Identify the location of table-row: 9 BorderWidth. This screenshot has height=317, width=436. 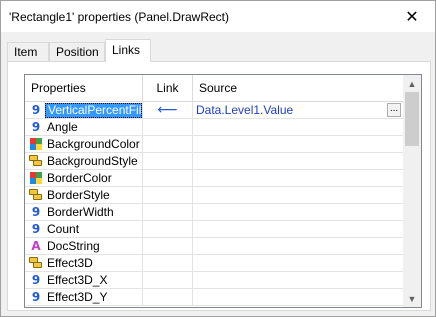
(214, 212).